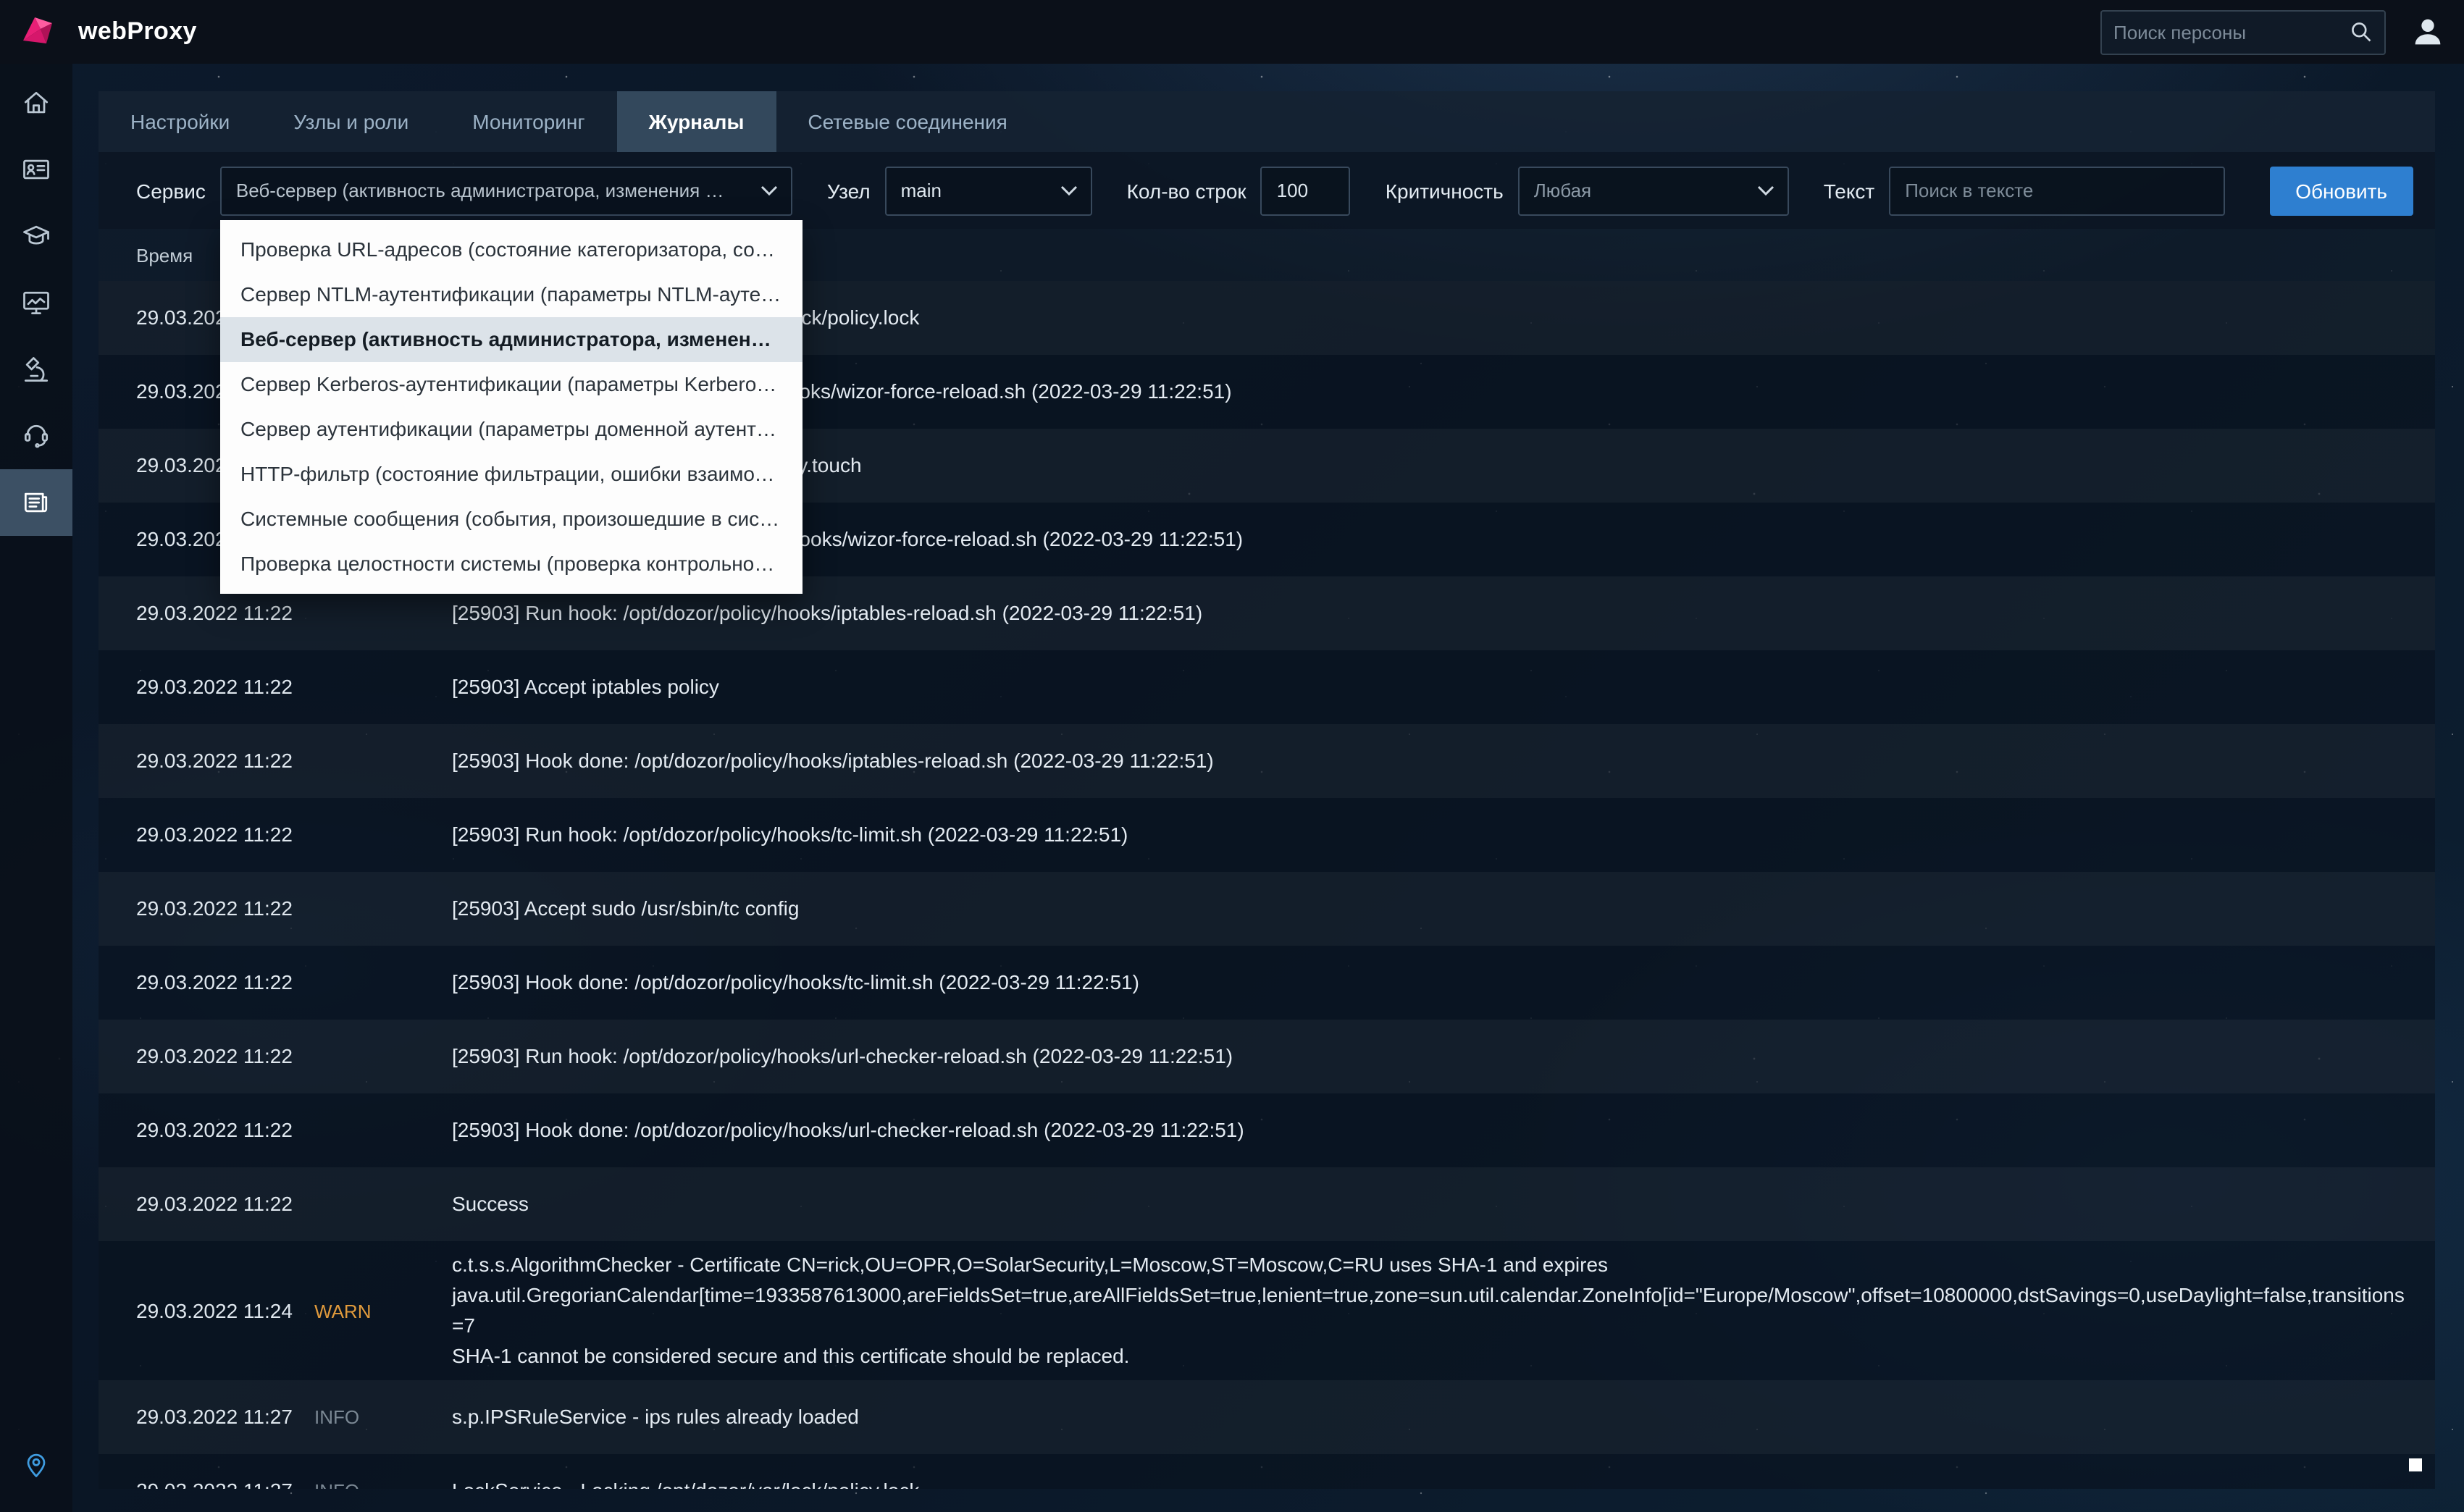  Describe the element at coordinates (2361, 31) in the screenshot. I see `search-icon` at that location.